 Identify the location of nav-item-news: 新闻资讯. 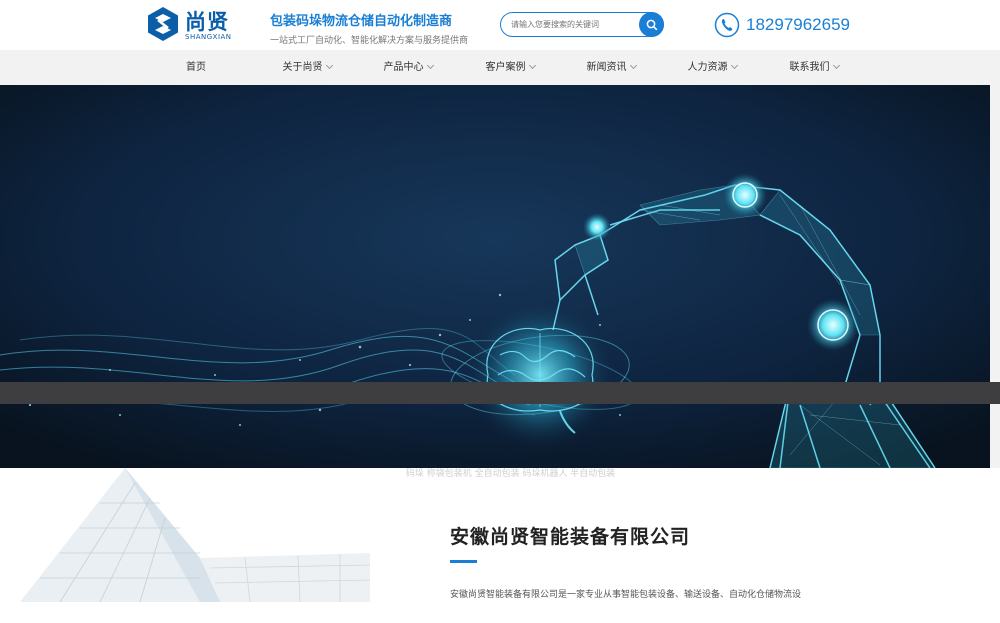
(611, 67).